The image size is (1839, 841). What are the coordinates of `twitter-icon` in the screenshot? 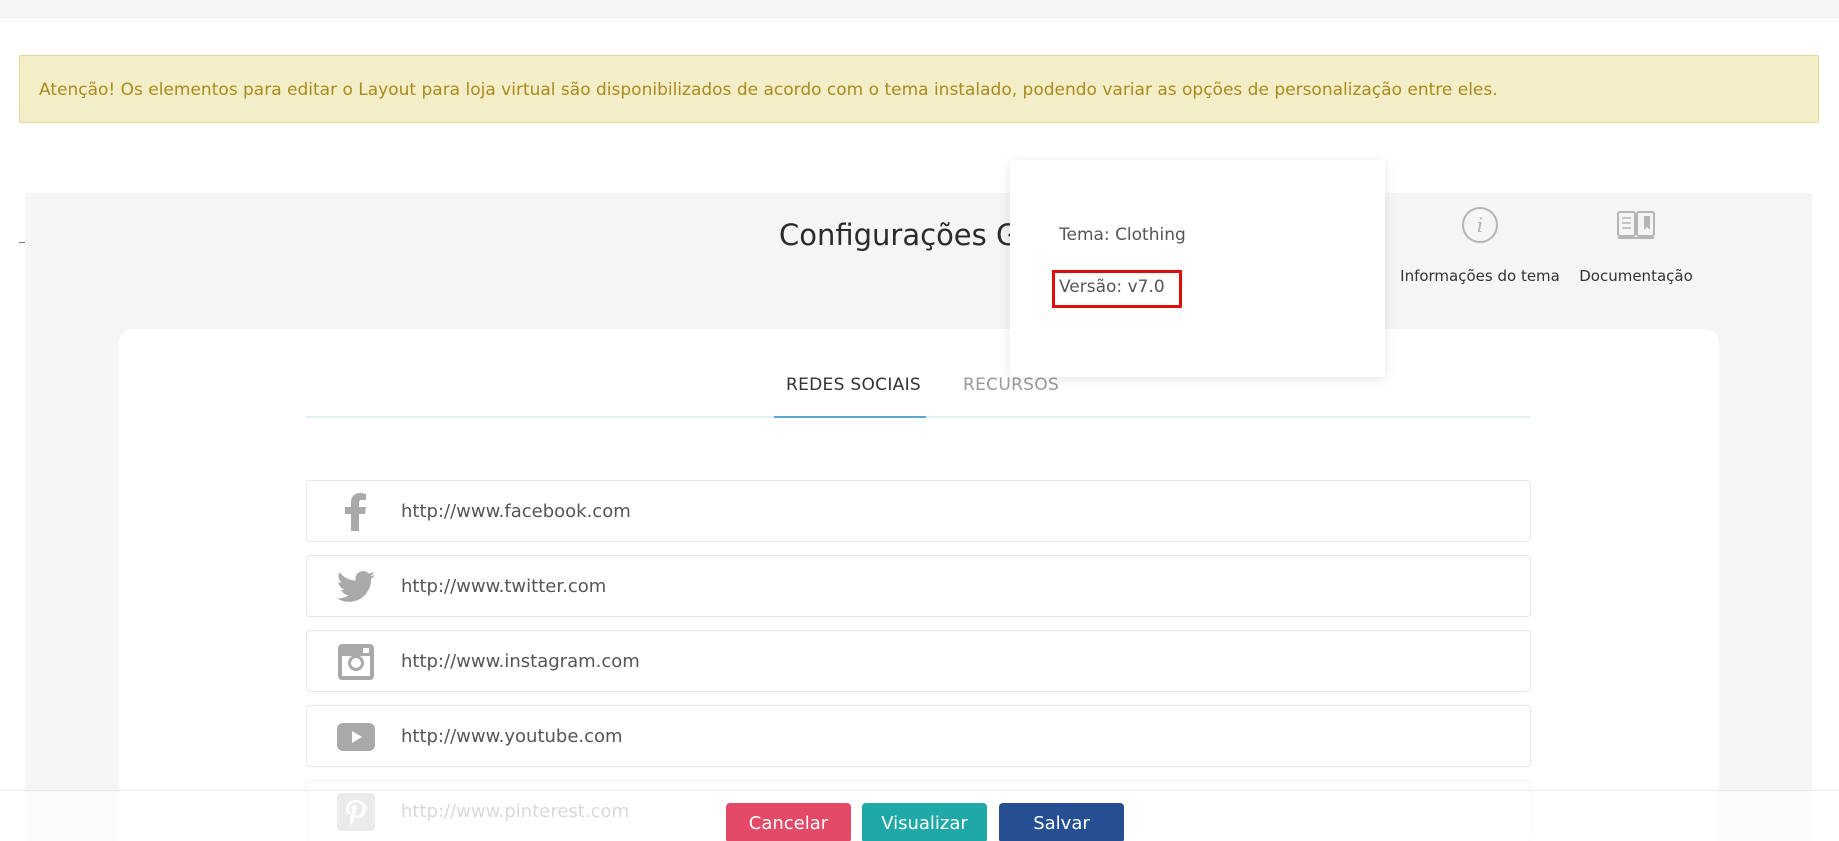 It's located at (356, 587).